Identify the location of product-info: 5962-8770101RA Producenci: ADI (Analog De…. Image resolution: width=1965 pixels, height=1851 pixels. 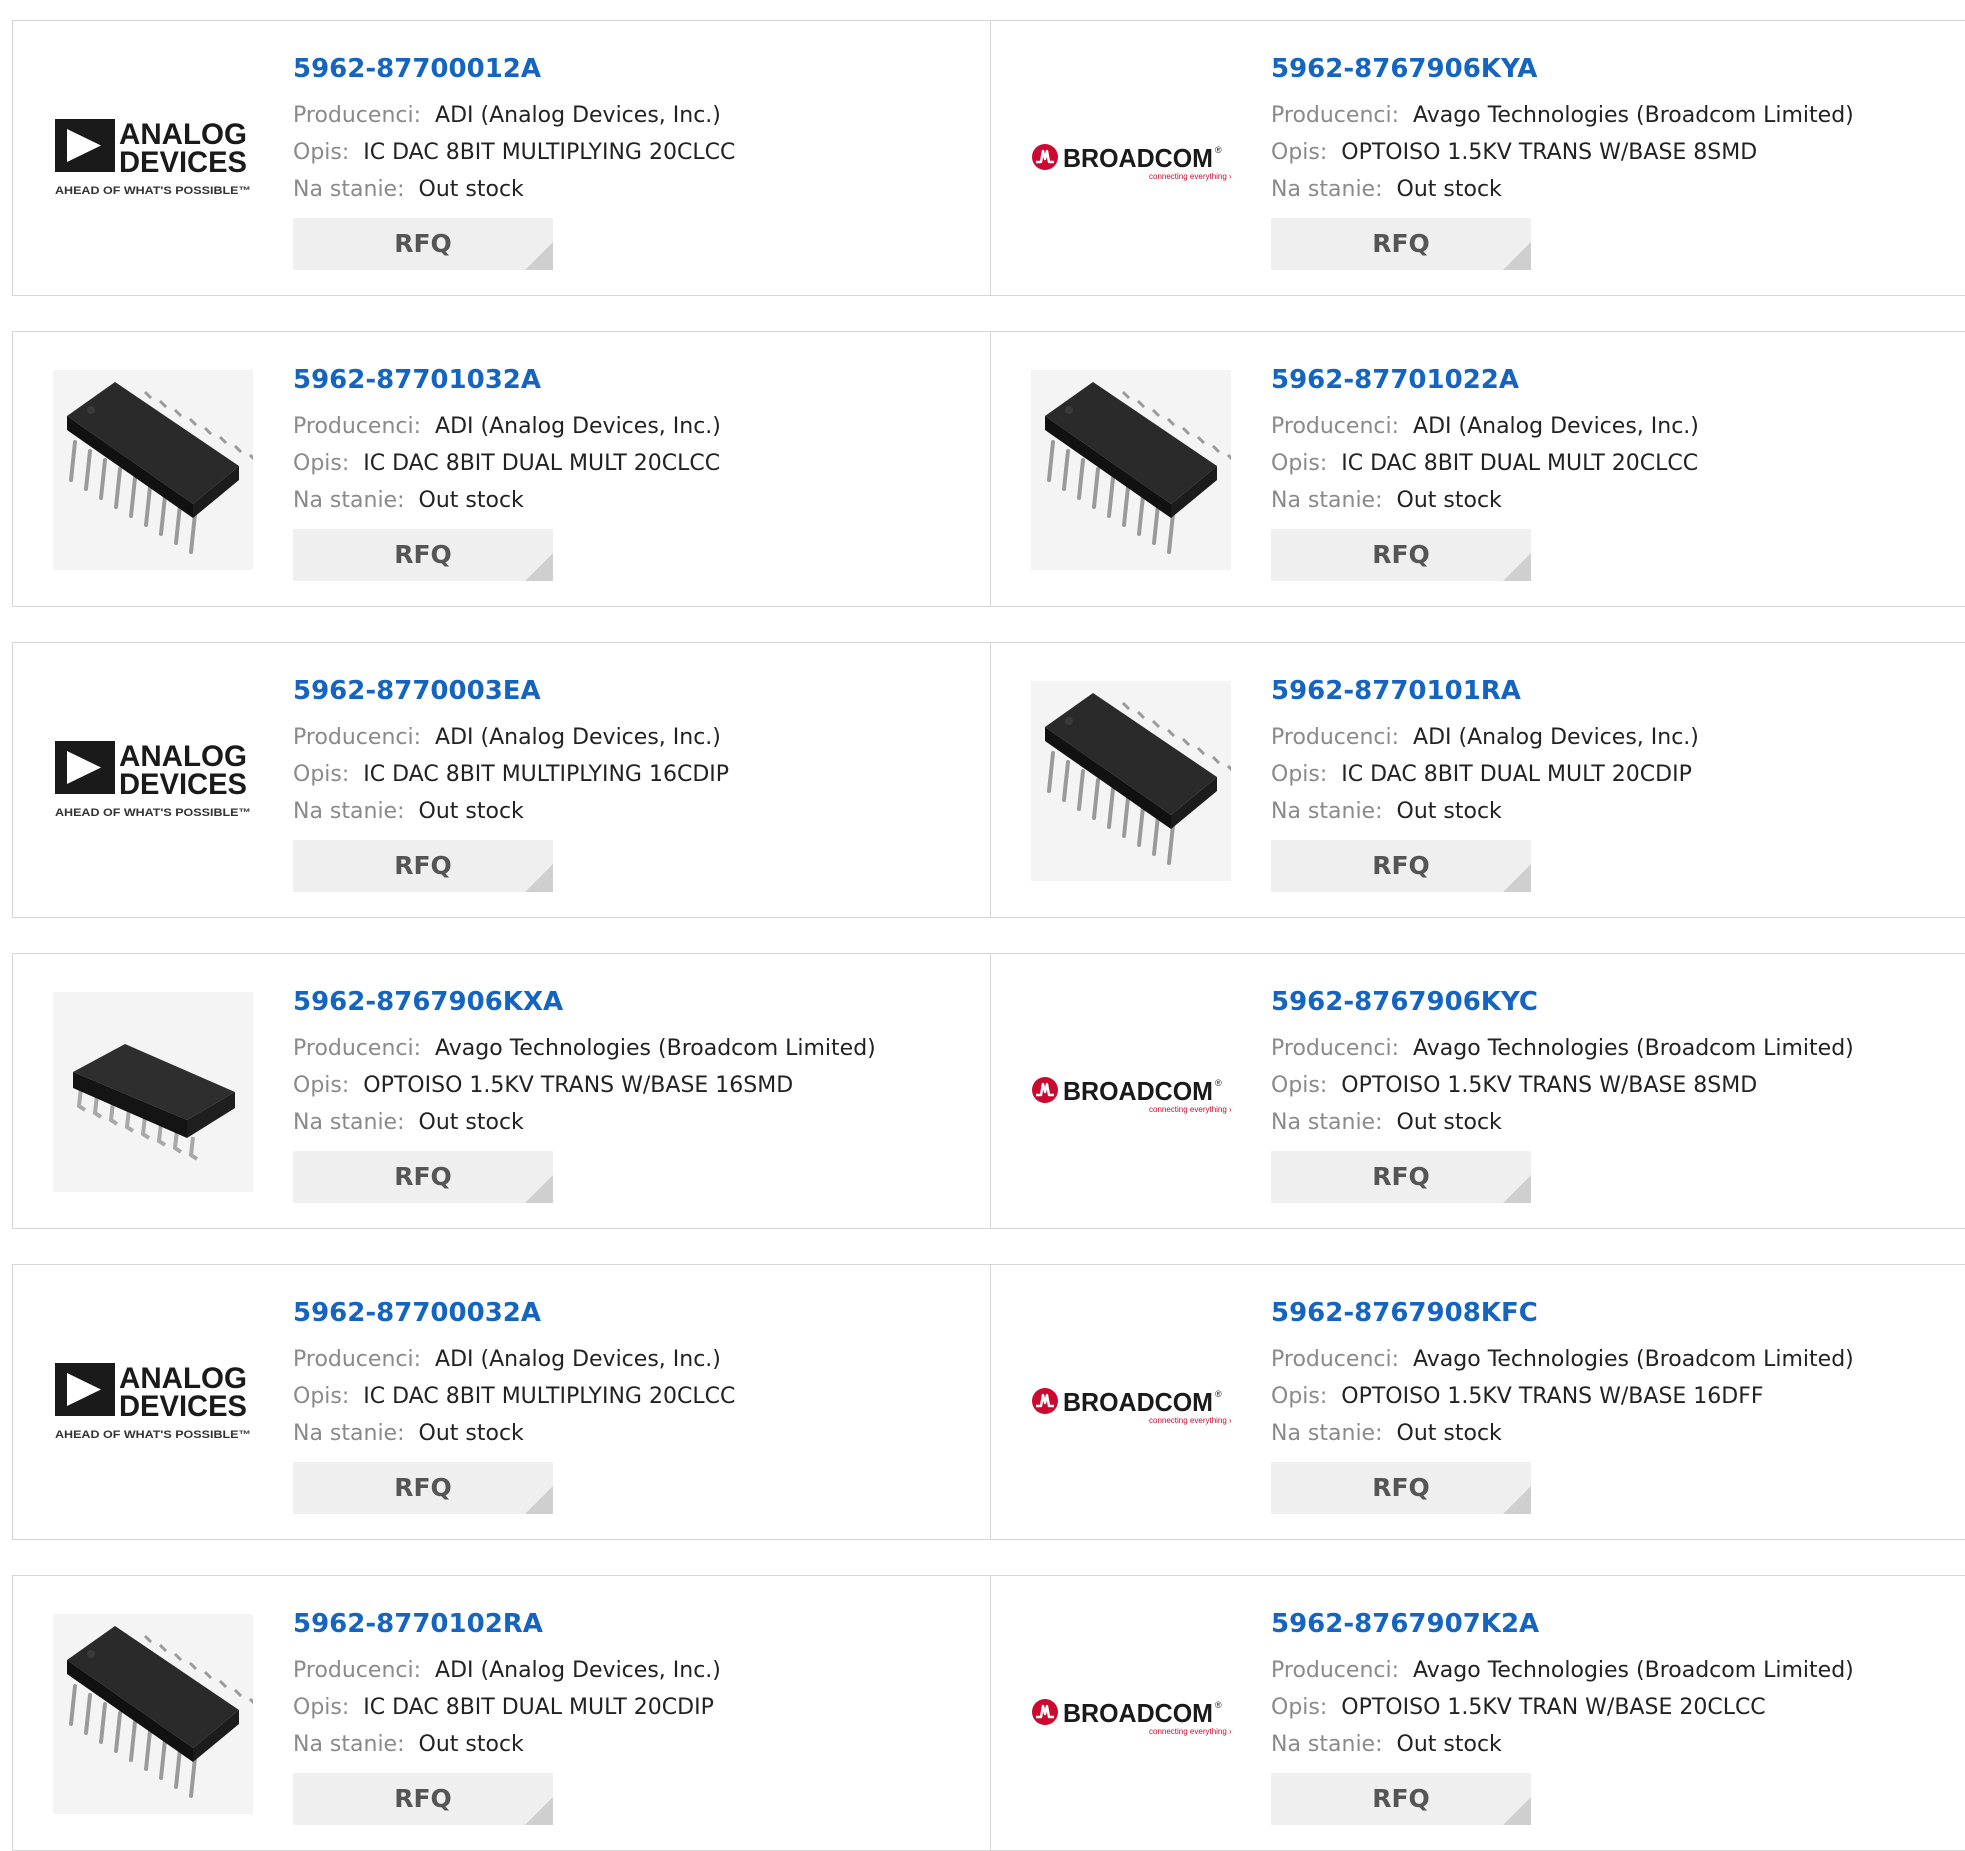
(1485, 782).